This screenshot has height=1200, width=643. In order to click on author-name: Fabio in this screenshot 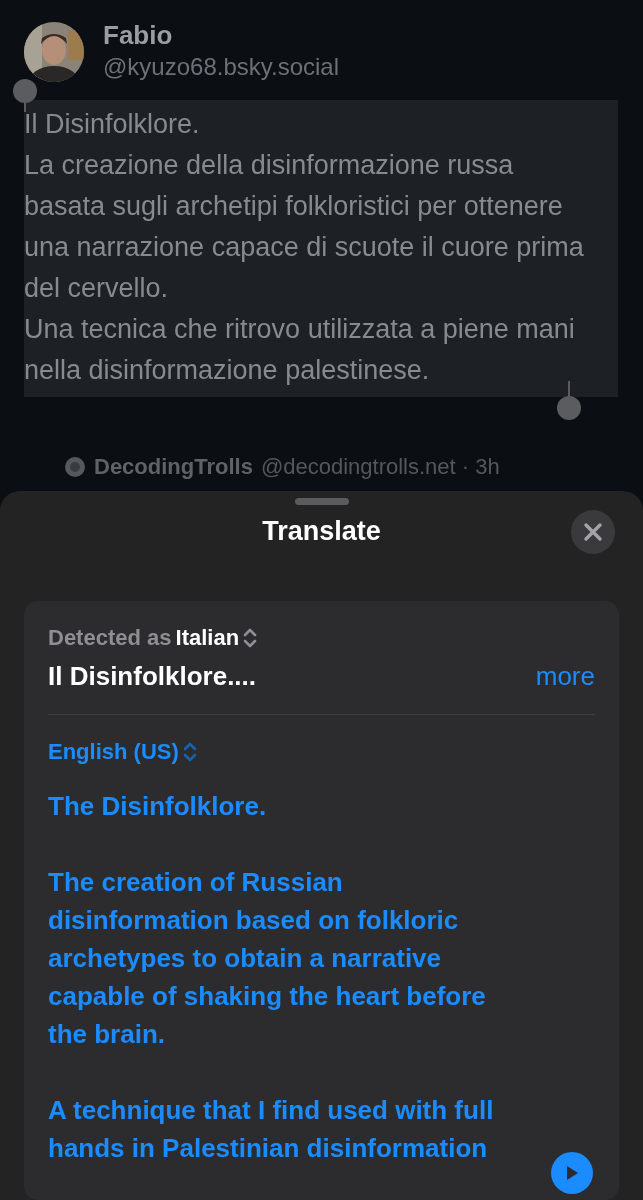, I will do `click(138, 35)`.